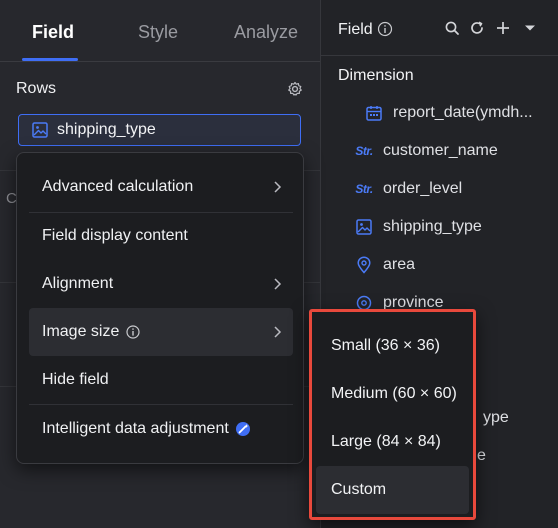  Describe the element at coordinates (496, 417) in the screenshot. I see `dimension-label-partial: ype` at that location.